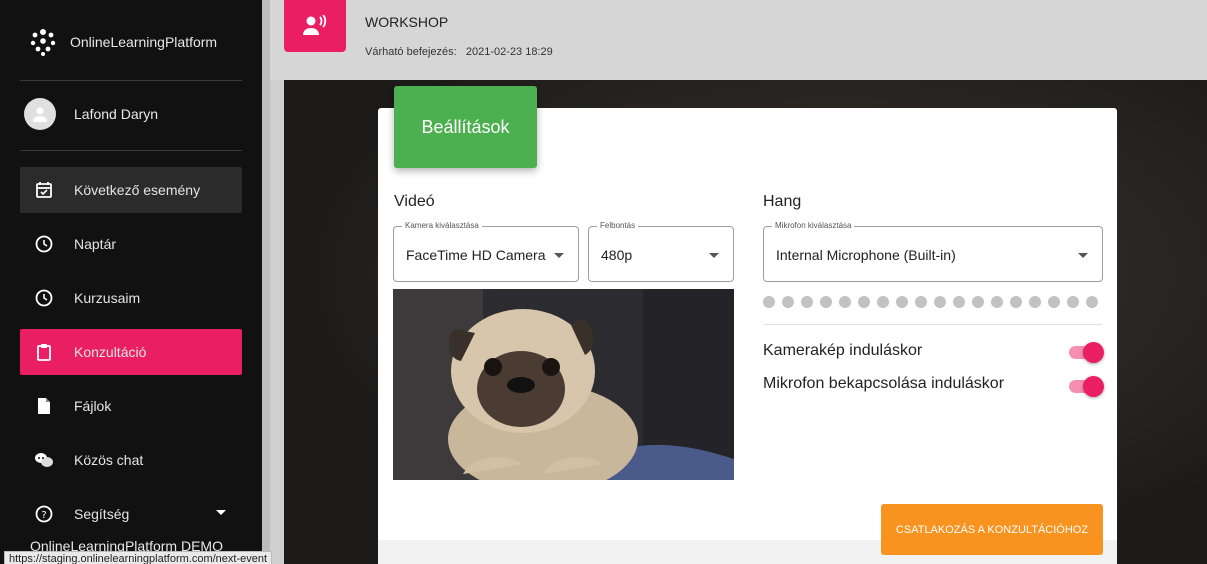  Describe the element at coordinates (131, 406) in the screenshot. I see `sidebar-item-files: Fájlok` at that location.